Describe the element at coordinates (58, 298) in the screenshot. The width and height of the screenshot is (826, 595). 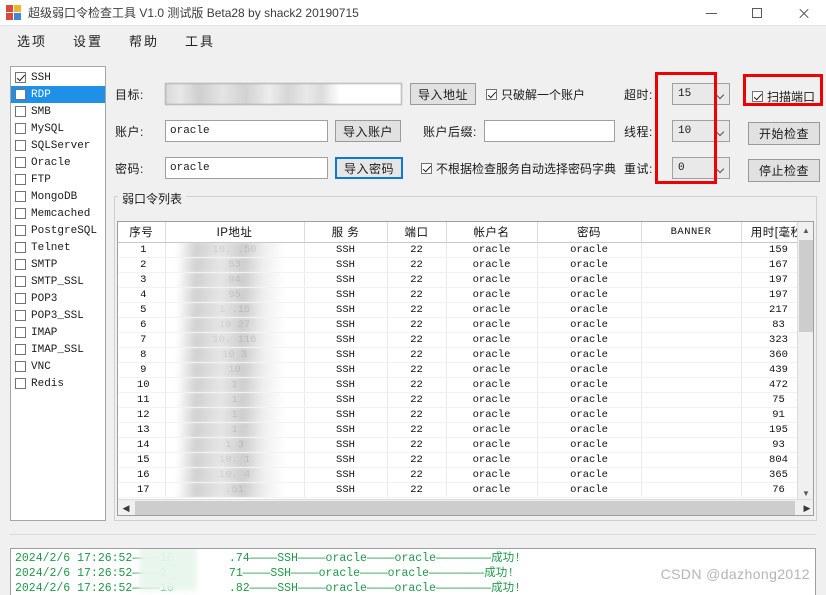
I see `protocol-item-pop3: POP3` at that location.